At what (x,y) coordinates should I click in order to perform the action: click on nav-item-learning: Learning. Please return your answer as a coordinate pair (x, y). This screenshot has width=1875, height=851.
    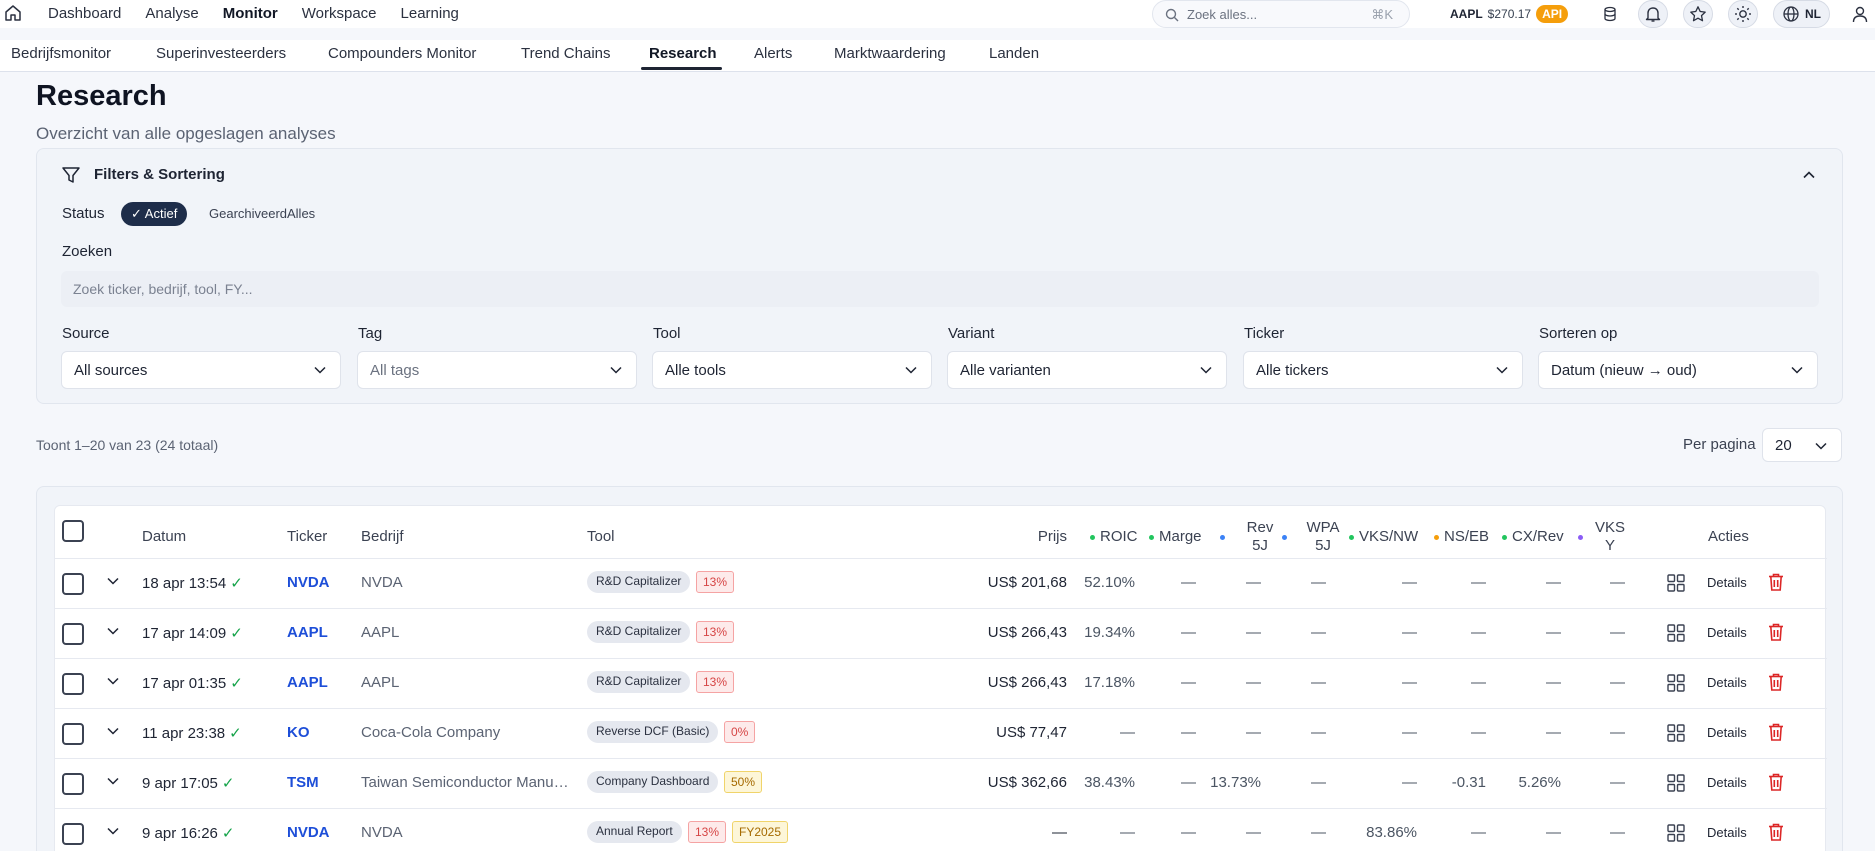
    Looking at the image, I should click on (430, 14).